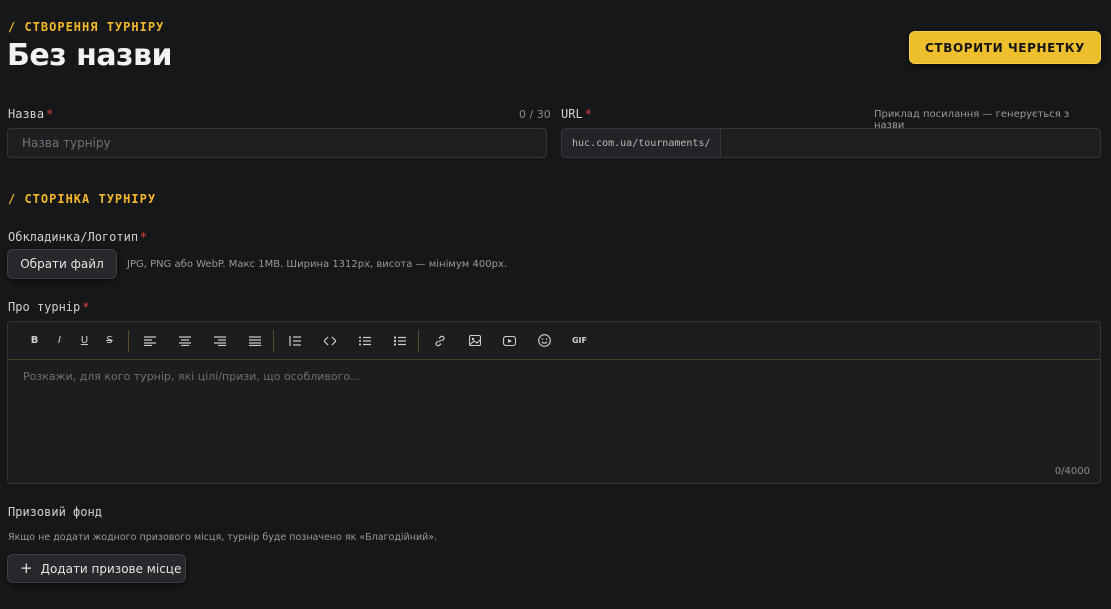  I want to click on create-draft-button: СТВОРИТИ ЧЕРНЕТКУ, so click(1005, 47).